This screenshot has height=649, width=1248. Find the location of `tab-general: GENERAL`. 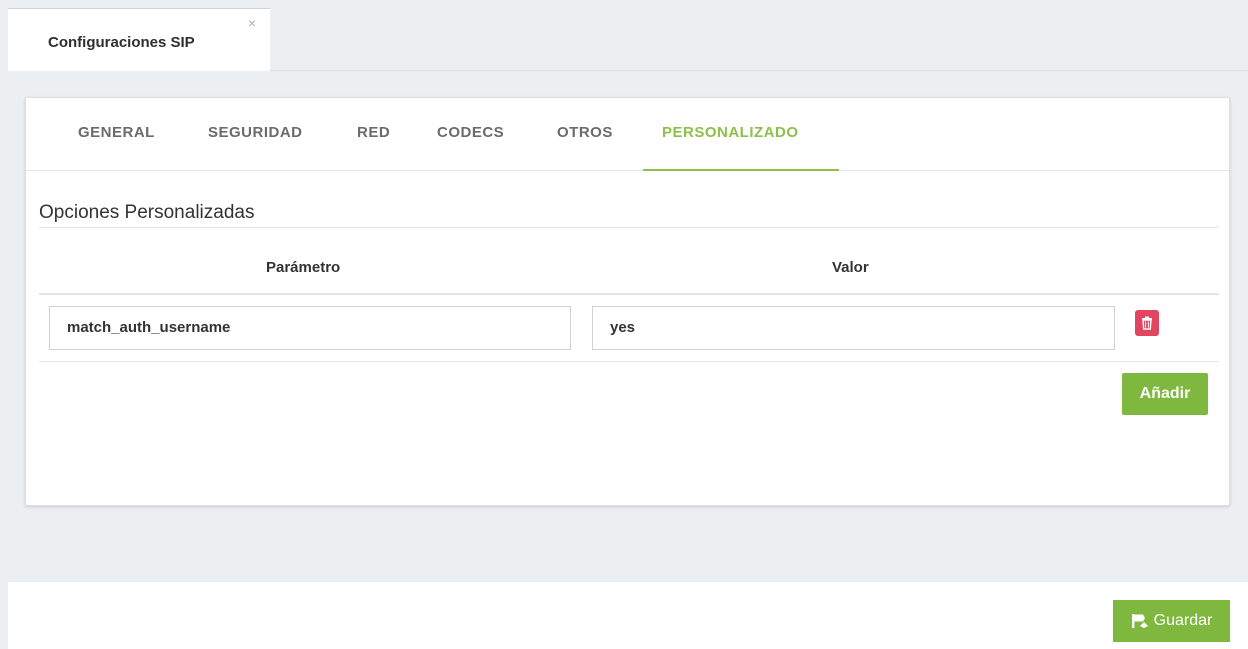

tab-general: GENERAL is located at coordinates (116, 132).